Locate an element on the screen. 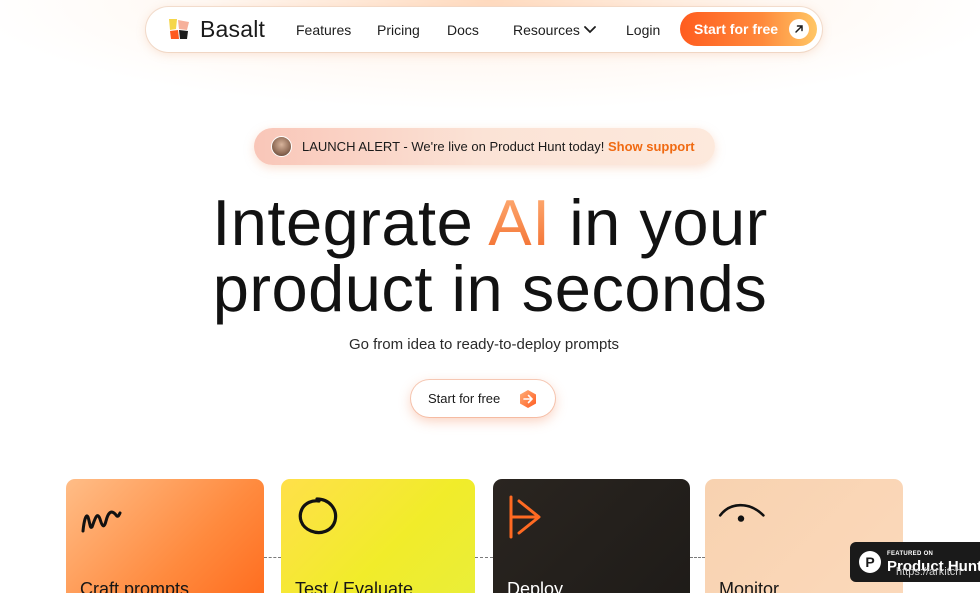 This screenshot has height=593, width=980. arrow-right-icon is located at coordinates (528, 399).